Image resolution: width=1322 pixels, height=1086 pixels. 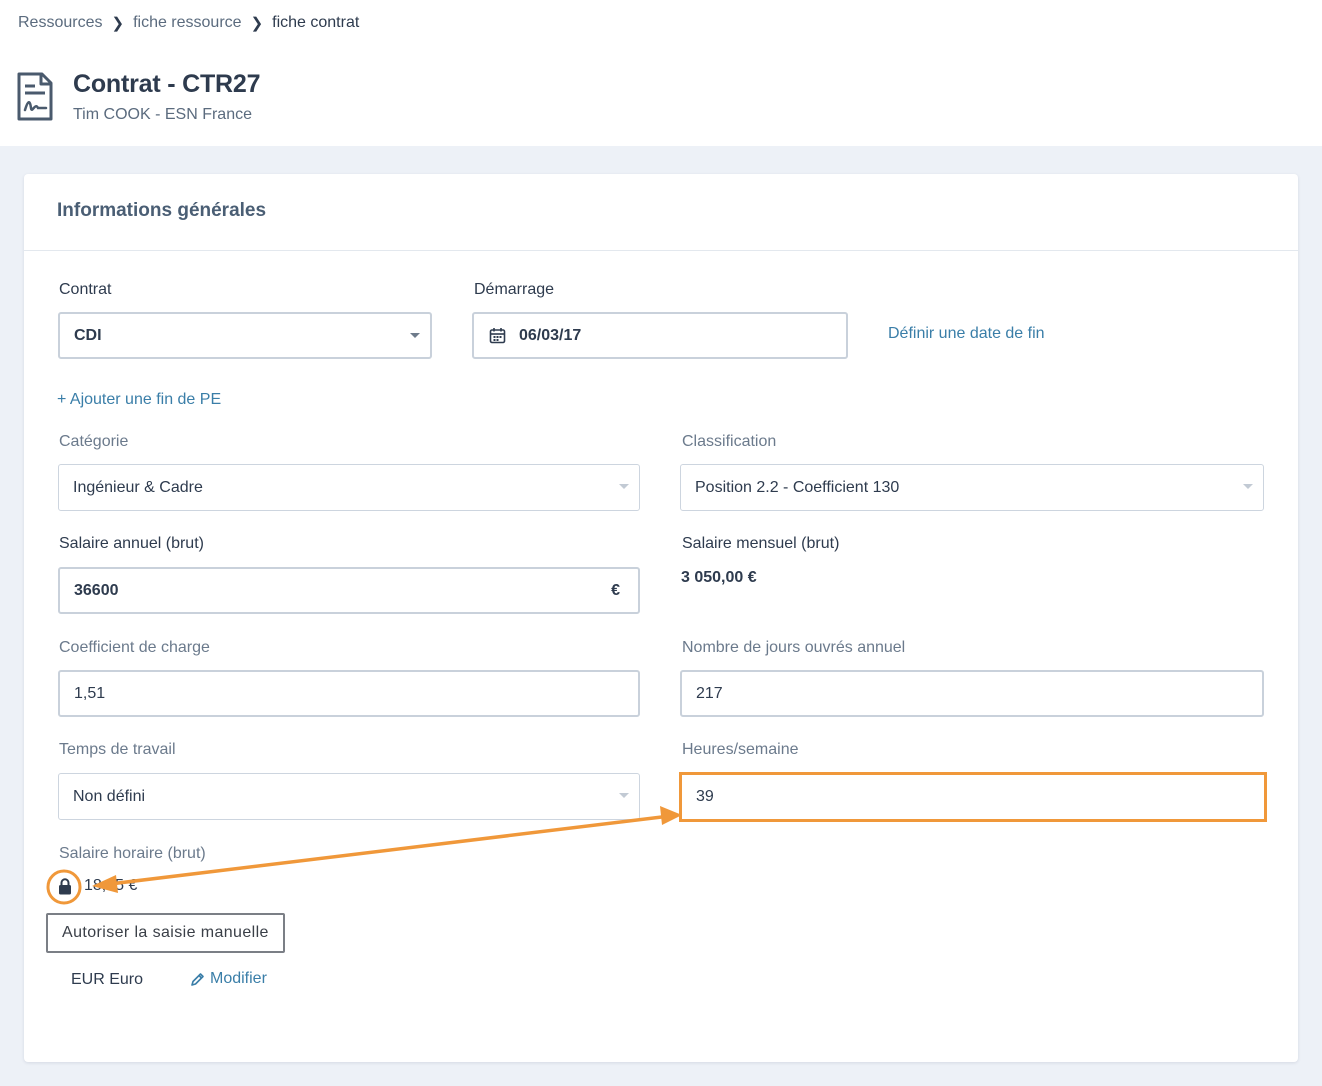 I want to click on page-title: Contrat - CTR27, so click(x=167, y=84).